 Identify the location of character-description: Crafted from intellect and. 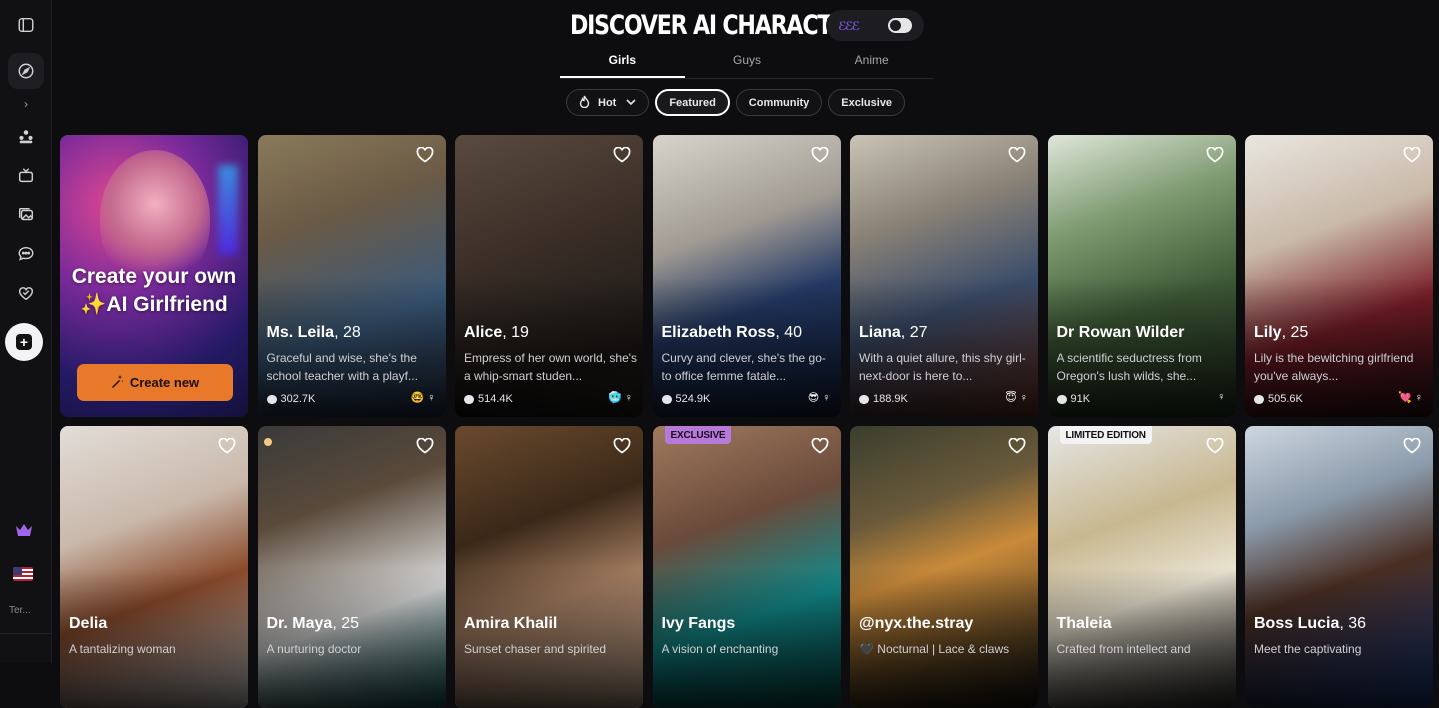
(1123, 649).